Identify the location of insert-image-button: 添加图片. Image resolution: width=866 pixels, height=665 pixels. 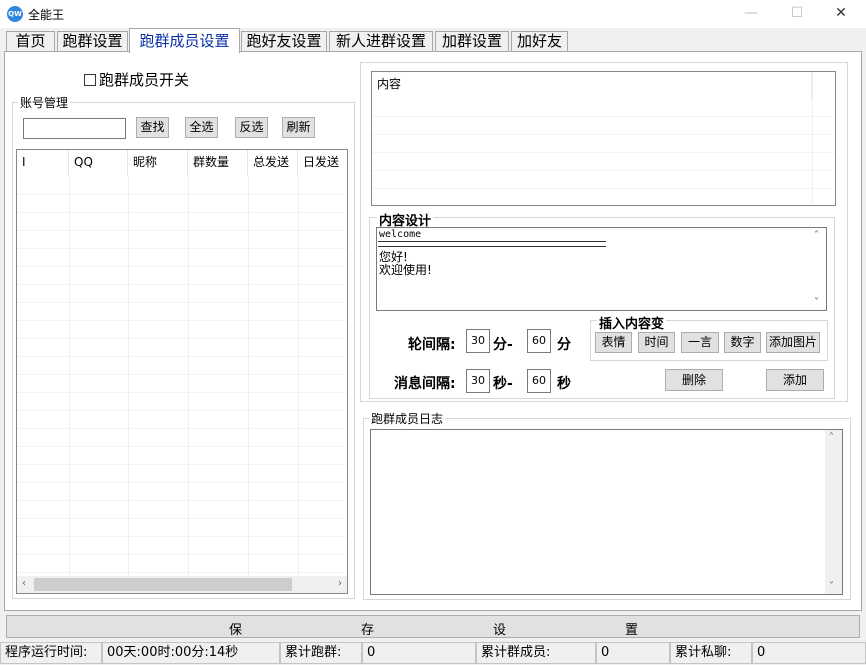
(793, 342).